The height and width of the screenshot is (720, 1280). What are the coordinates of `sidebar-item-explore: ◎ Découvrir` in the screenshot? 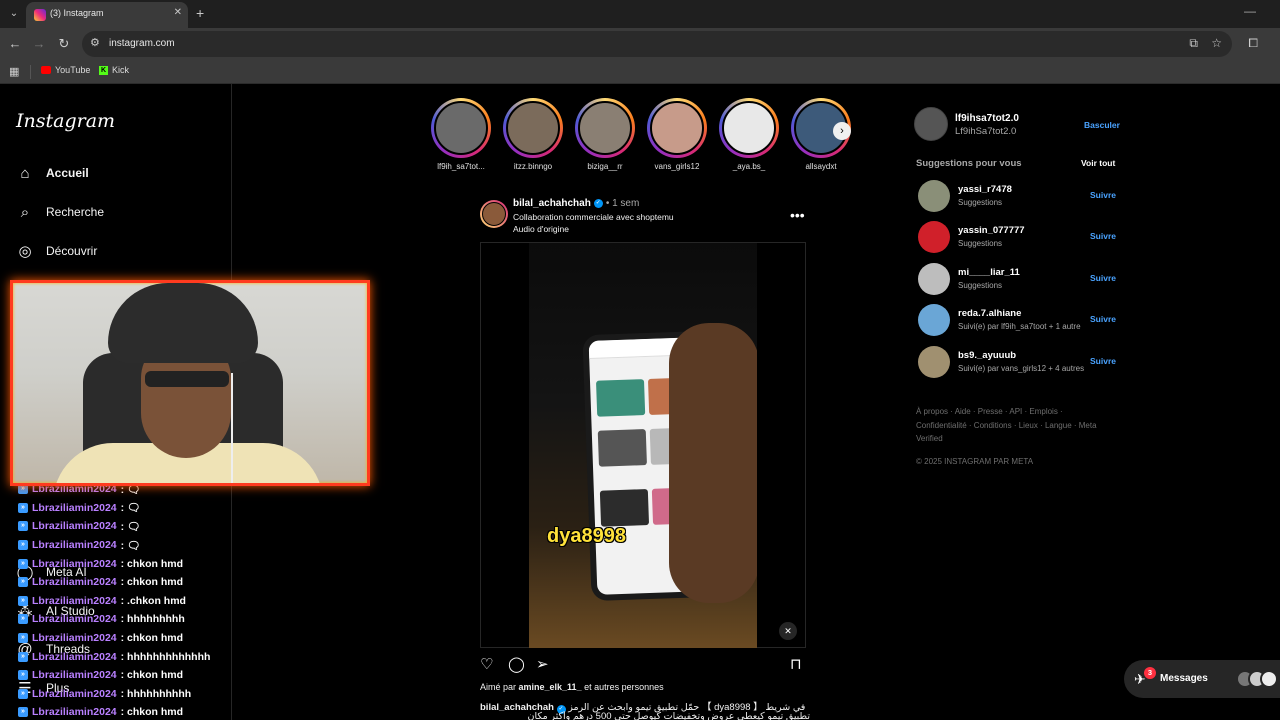 It's located at (56, 251).